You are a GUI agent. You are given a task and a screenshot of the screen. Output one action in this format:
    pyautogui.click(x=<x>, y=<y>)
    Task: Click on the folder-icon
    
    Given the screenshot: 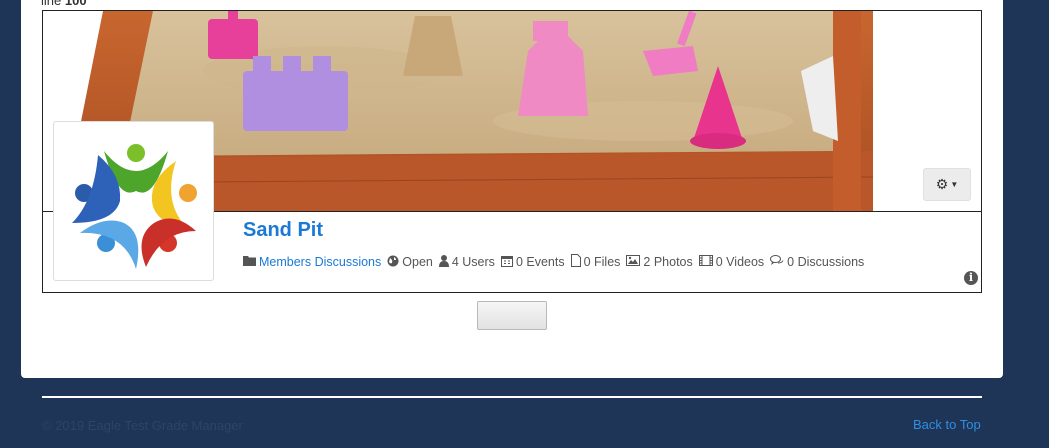 What is the action you would take?
    pyautogui.click(x=249, y=262)
    